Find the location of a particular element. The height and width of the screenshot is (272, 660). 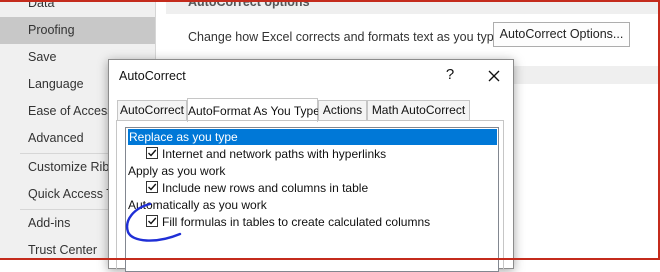

close-button is located at coordinates (494, 76).